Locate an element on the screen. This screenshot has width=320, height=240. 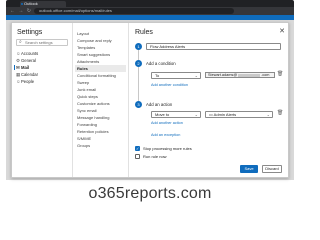
condition-value-suffix: .com is located at coordinates (265, 75).